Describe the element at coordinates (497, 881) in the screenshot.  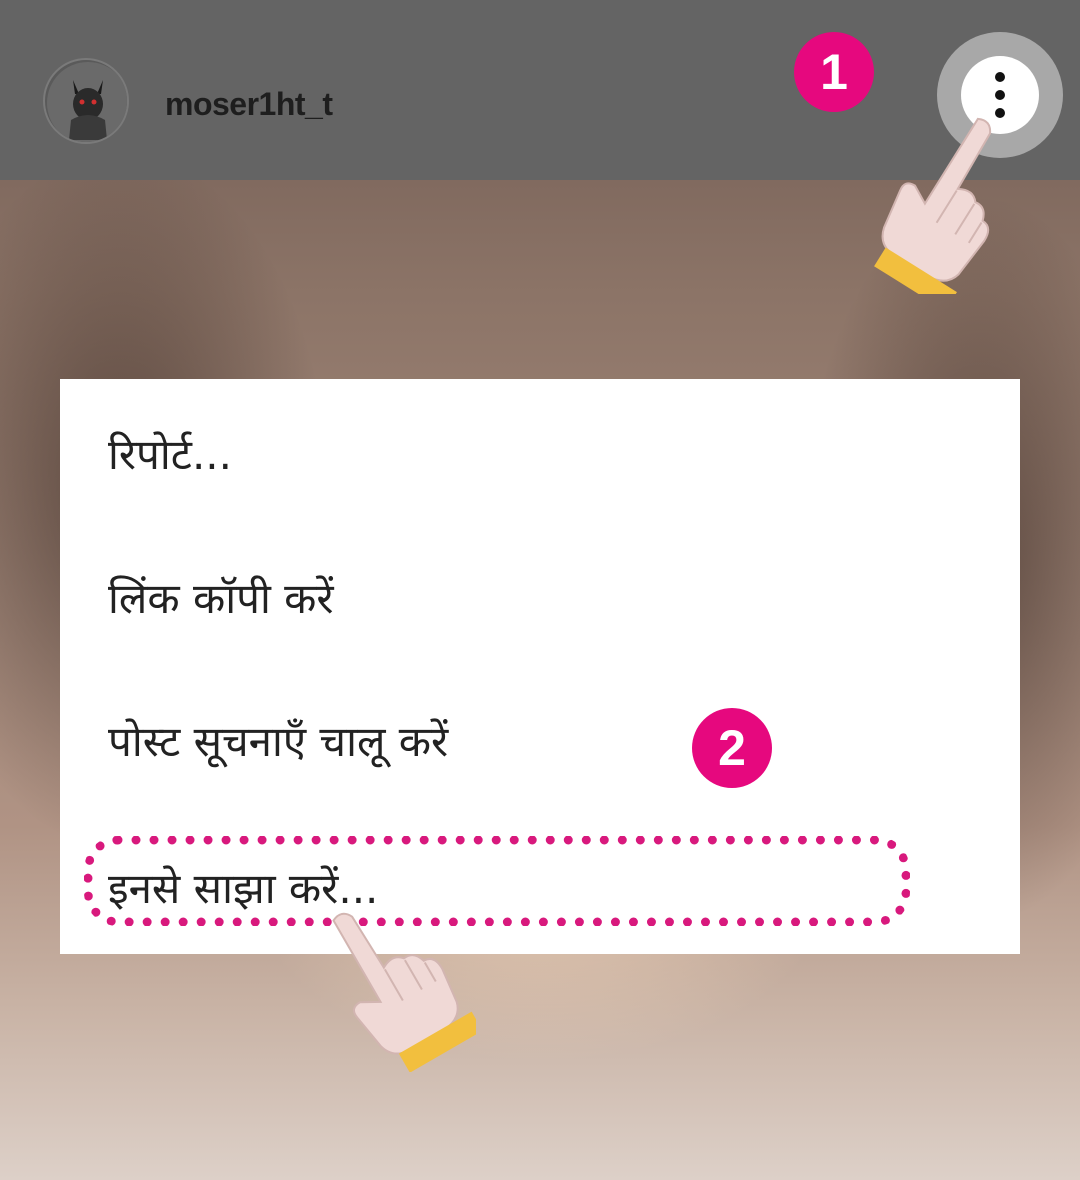
I see `share-option-highlight` at that location.